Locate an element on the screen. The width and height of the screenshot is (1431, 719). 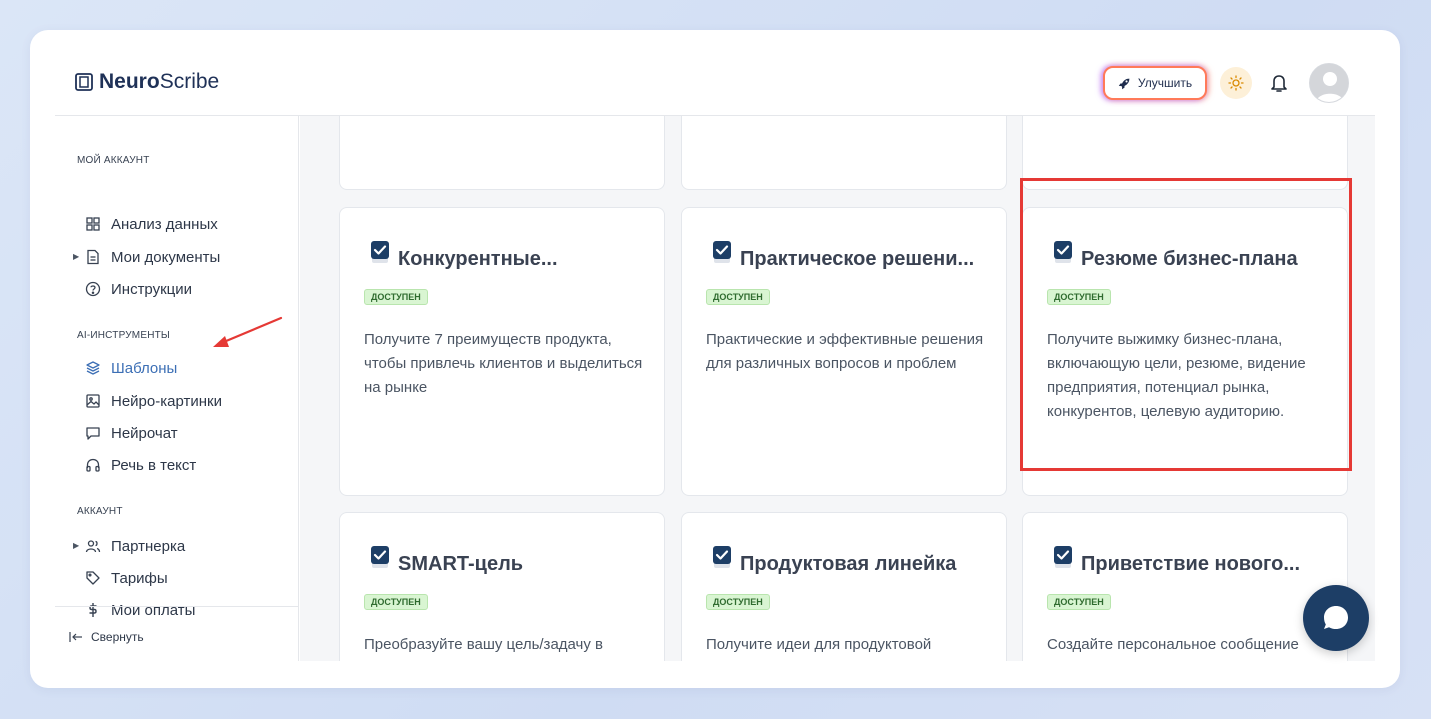
theme-toggle-button is located at coordinates (1236, 83).